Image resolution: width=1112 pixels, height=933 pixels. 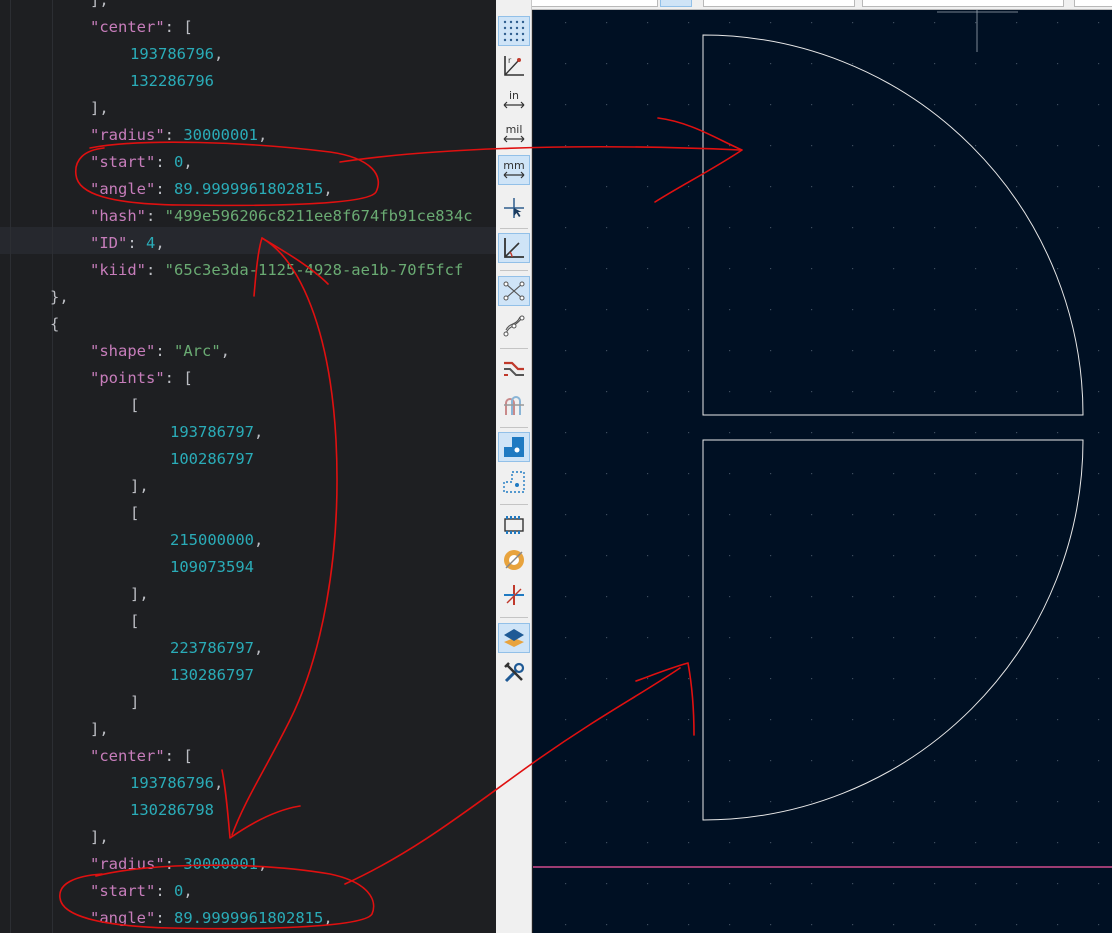 What do you see at coordinates (514, 208) in the screenshot?
I see `full-crosshair-button` at bounding box center [514, 208].